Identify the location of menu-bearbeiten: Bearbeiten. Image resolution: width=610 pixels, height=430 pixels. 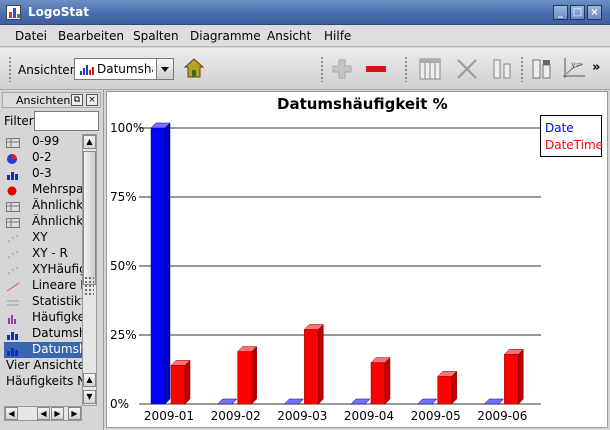
(91, 36).